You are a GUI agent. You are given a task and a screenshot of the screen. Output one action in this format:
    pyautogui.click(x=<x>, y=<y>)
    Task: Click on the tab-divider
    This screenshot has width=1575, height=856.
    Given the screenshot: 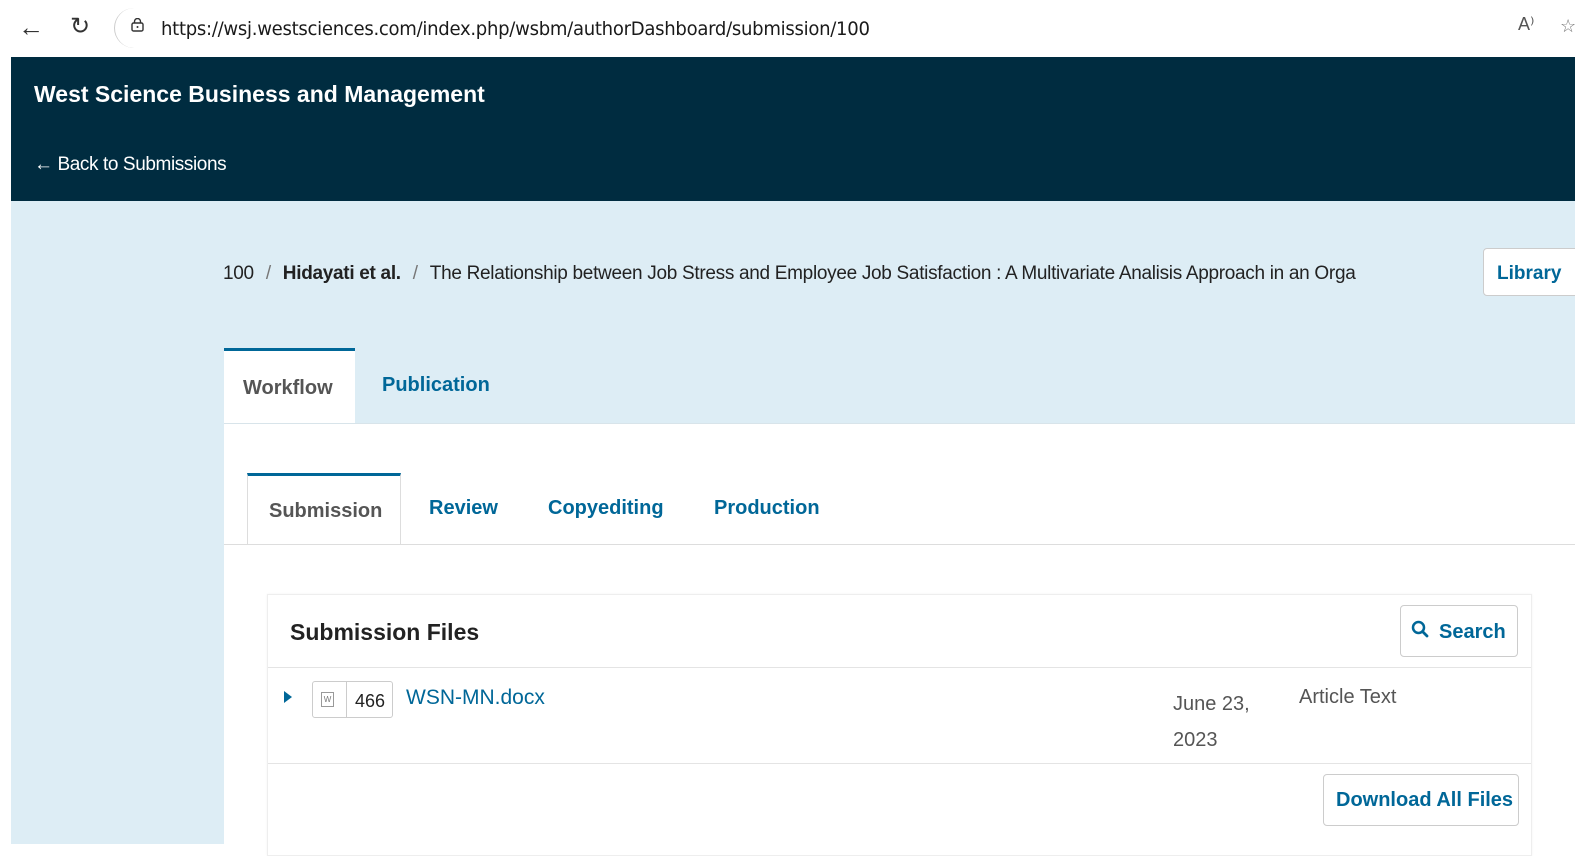 What is the action you would take?
    pyautogui.click(x=899, y=544)
    